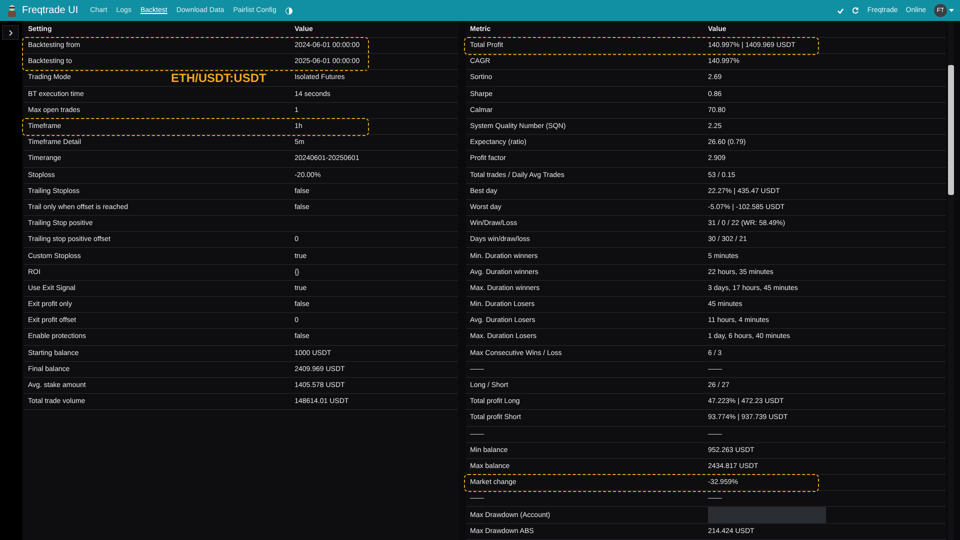 This screenshot has width=960, height=540. I want to click on app-title: Freqtrade UI, so click(50, 10).